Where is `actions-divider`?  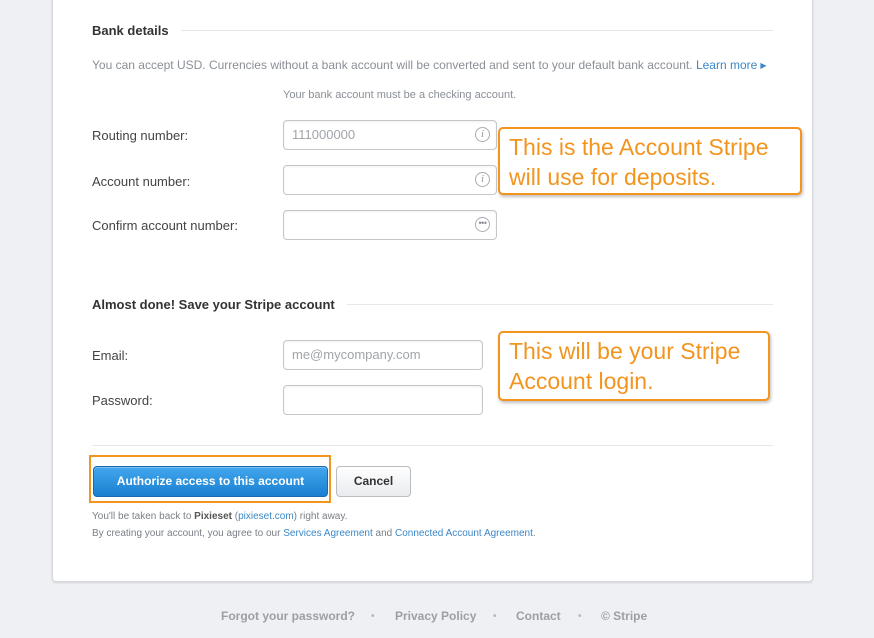 actions-divider is located at coordinates (432, 445).